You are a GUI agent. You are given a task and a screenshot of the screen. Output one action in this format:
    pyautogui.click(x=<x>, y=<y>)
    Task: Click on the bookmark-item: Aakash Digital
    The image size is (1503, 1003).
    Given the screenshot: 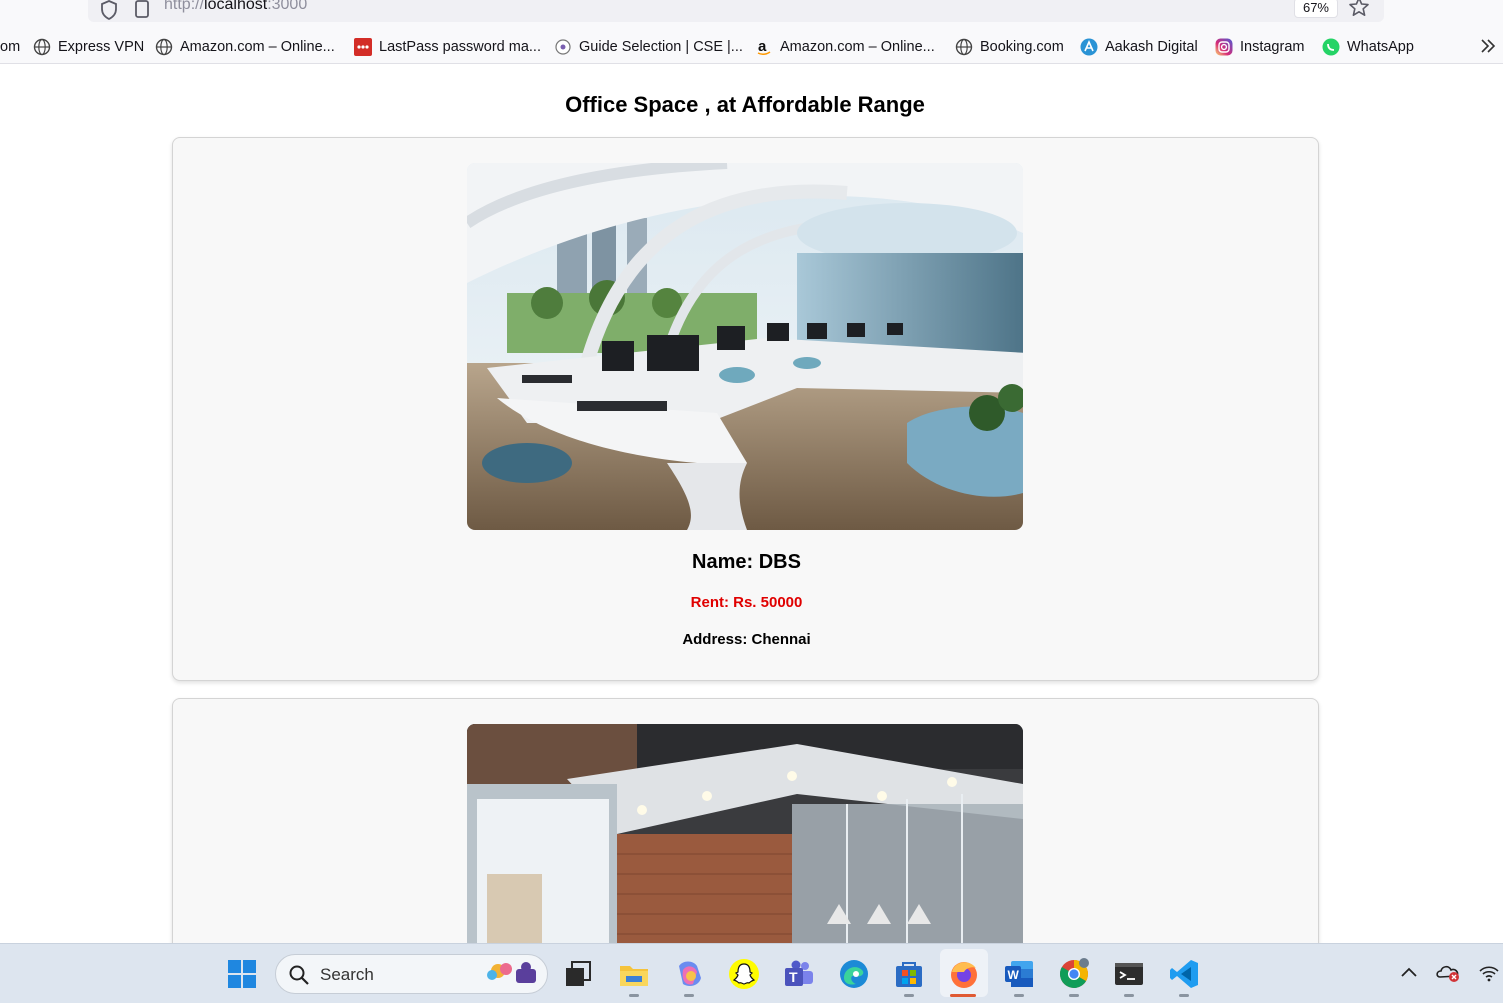 What is the action you would take?
    pyautogui.click(x=1139, y=47)
    